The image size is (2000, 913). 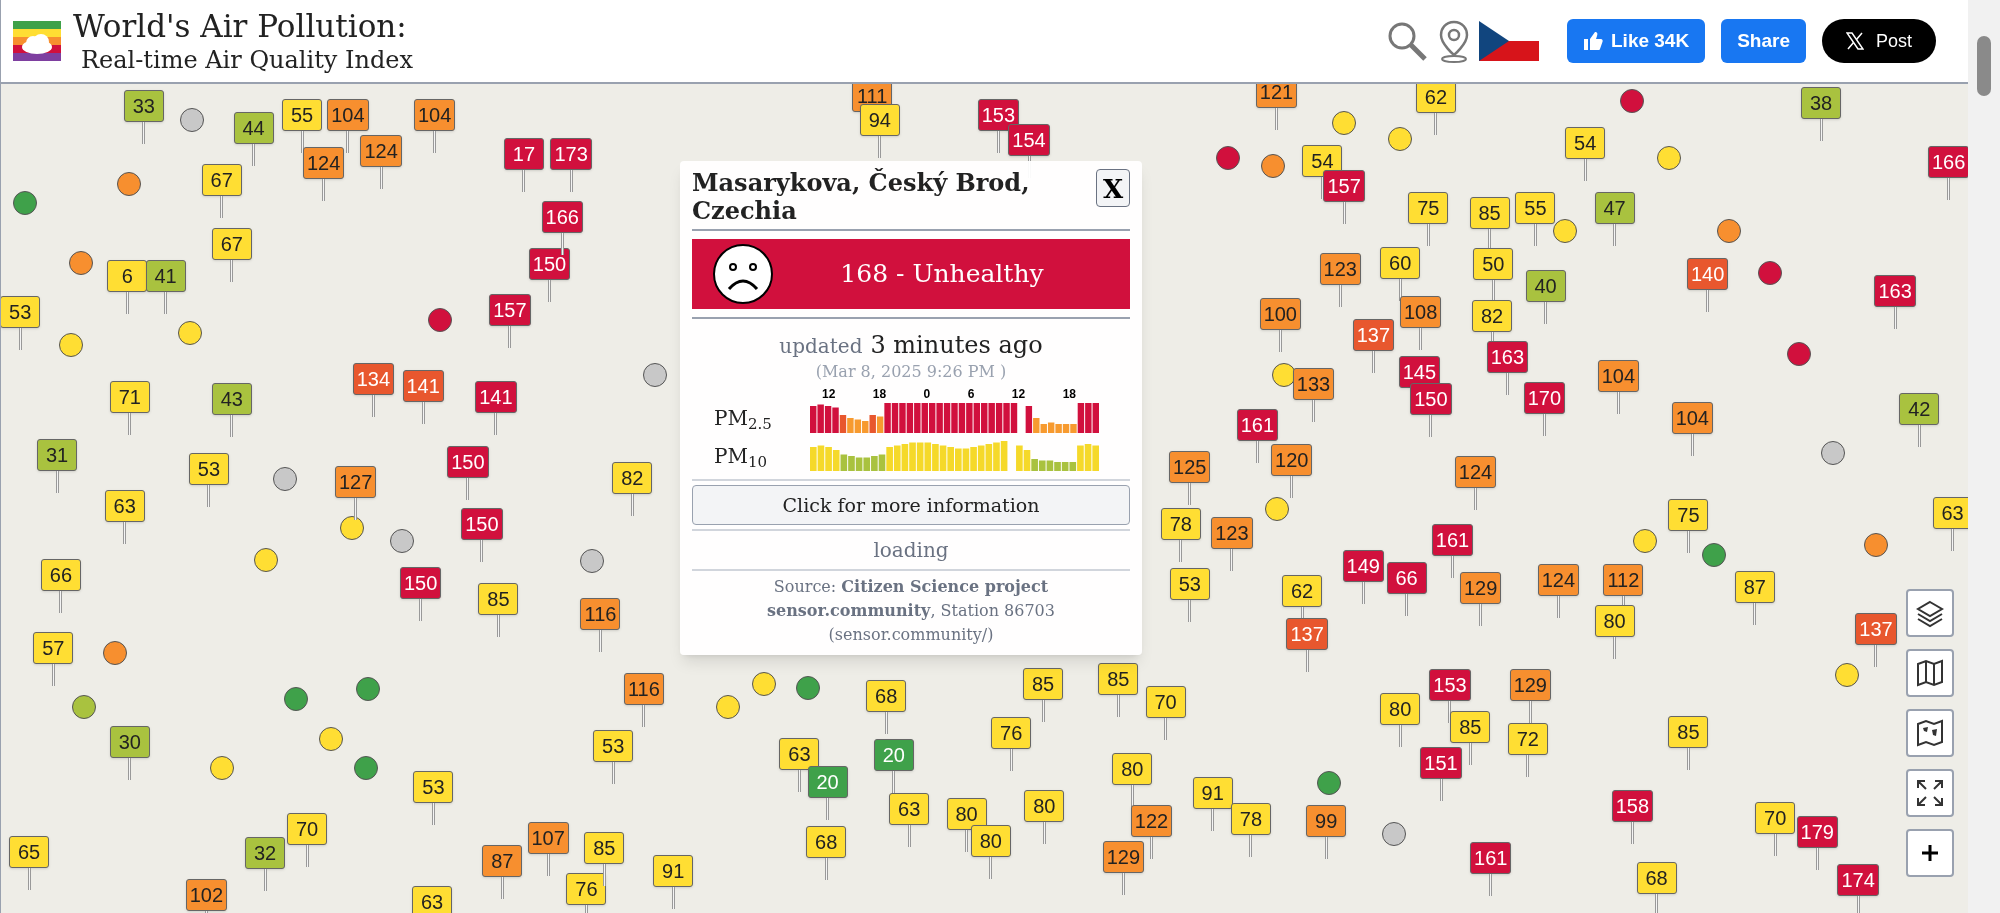 I want to click on post-button: Post, so click(x=1878, y=41).